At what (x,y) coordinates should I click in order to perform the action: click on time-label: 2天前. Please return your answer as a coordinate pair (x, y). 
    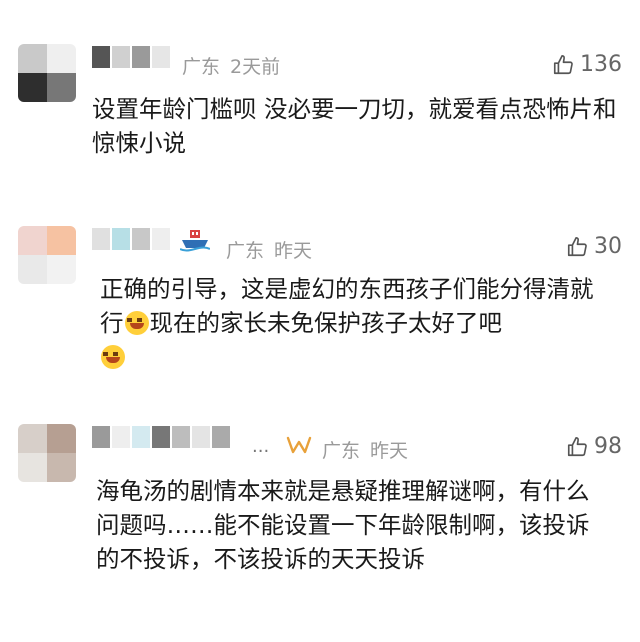
    Looking at the image, I should click on (255, 67).